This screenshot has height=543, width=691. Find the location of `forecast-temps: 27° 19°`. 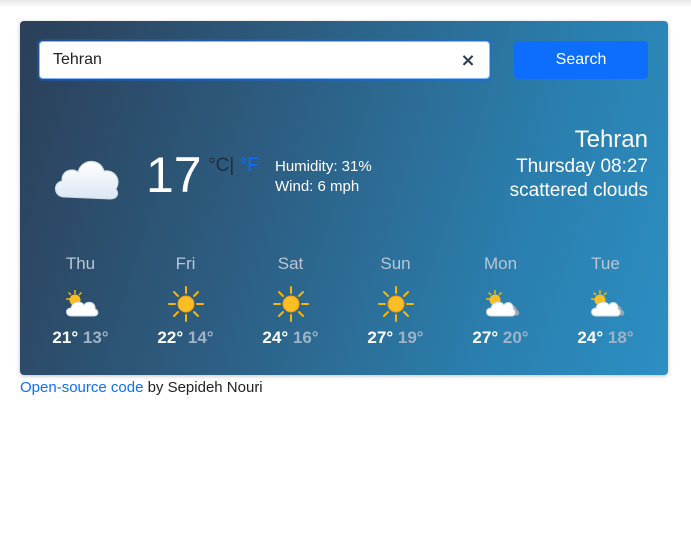

forecast-temps: 27° 19° is located at coordinates (395, 338).